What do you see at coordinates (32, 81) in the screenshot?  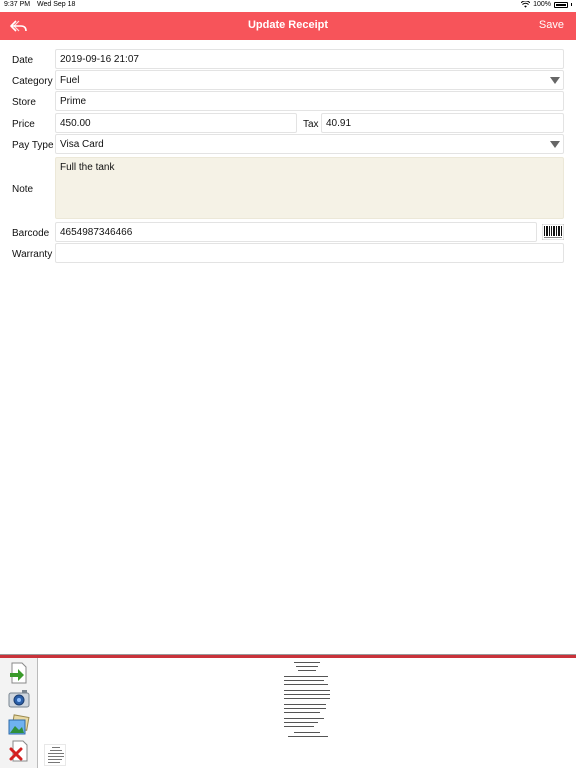 I see `category-label: Category` at bounding box center [32, 81].